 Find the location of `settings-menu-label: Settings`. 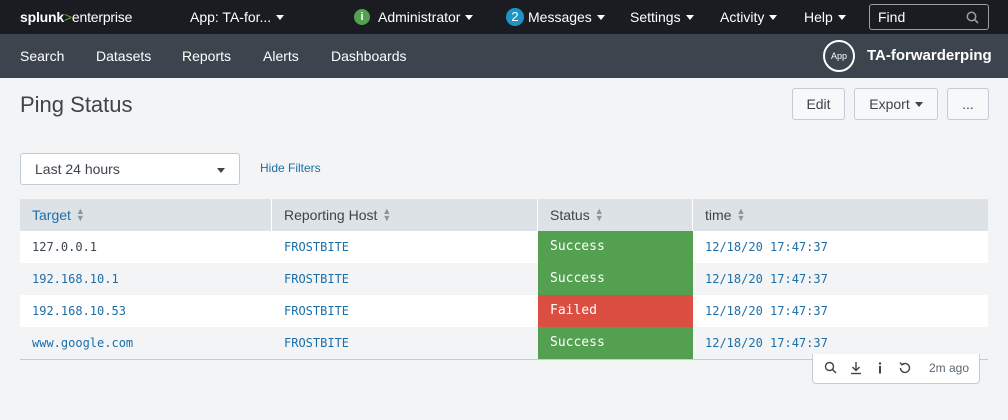

settings-menu-label: Settings is located at coordinates (655, 17).